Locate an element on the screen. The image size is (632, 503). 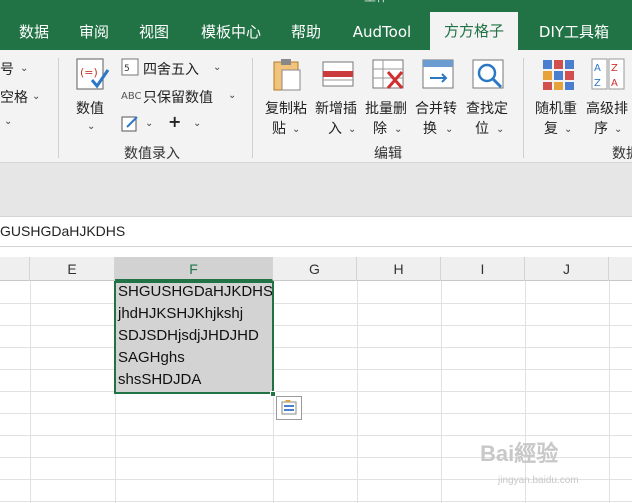
tab-review: 审阅 is located at coordinates (94, 32).